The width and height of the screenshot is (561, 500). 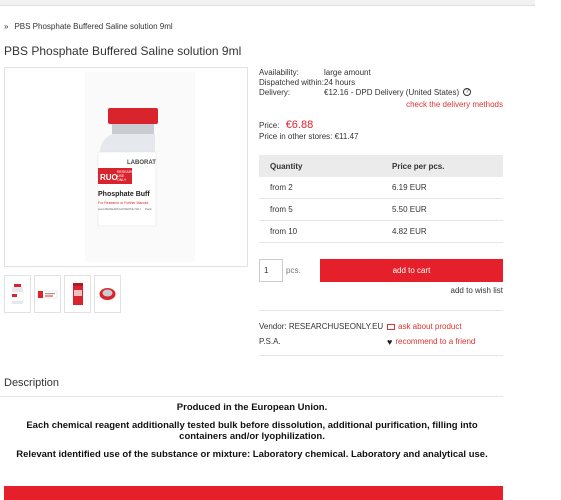 I want to click on table-header: Quantity Price per pcs., so click(x=381, y=166).